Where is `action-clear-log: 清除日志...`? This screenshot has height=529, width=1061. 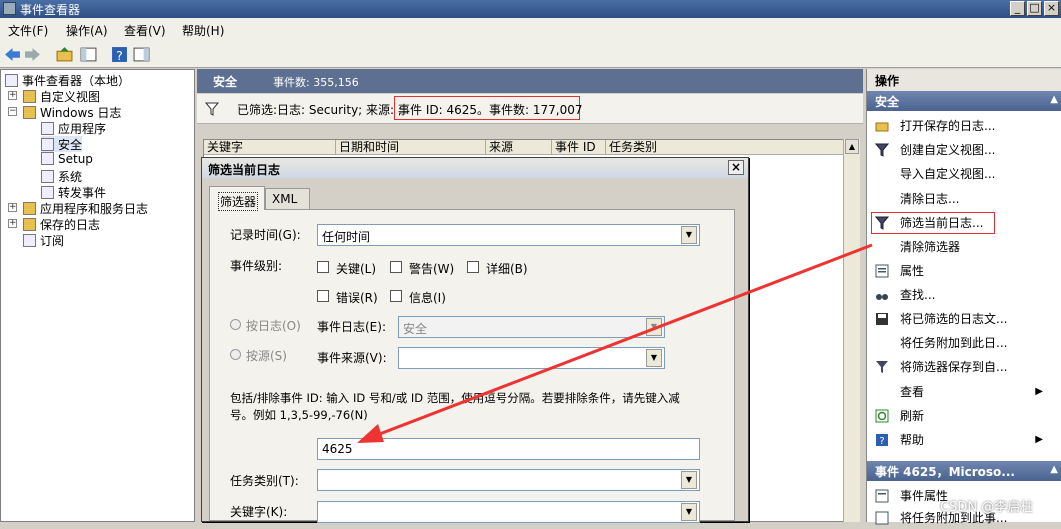
action-clear-log: 清除日志... is located at coordinates (957, 199).